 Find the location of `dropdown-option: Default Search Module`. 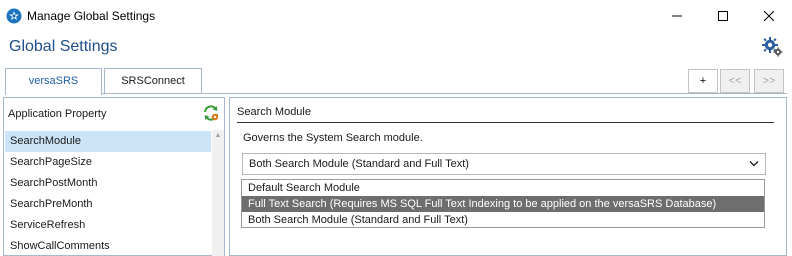

dropdown-option: Default Search Module is located at coordinates (503, 188).